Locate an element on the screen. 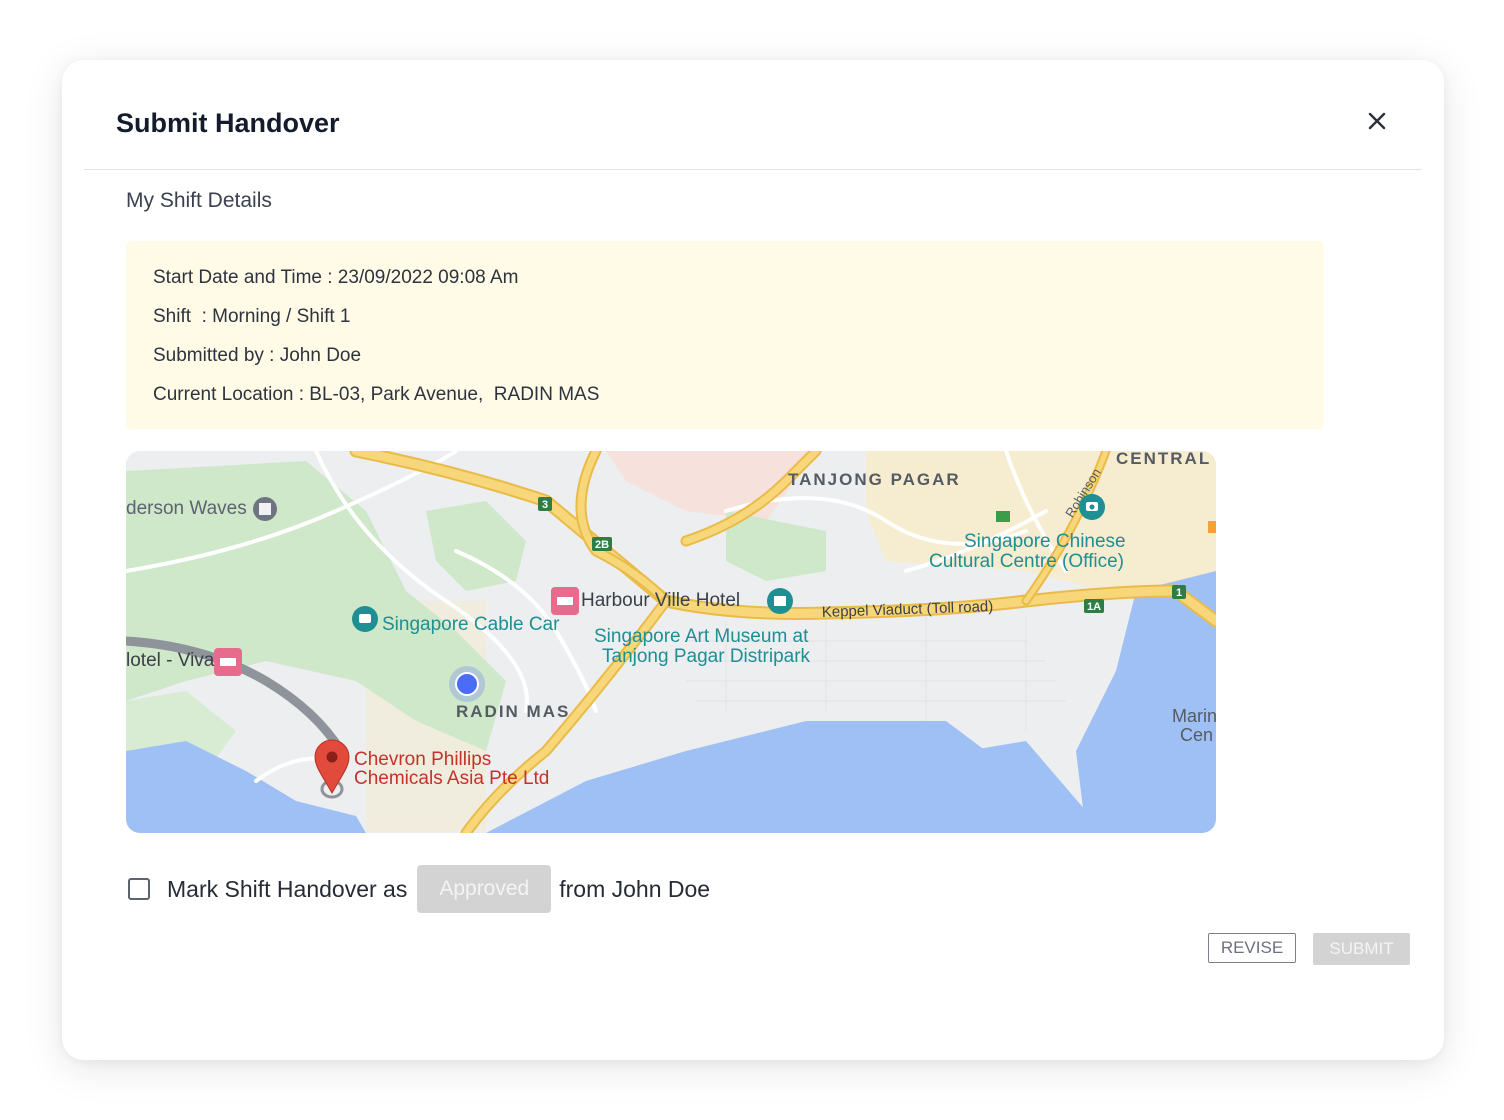 The width and height of the screenshot is (1504, 1120). close-icon is located at coordinates (1377, 121).